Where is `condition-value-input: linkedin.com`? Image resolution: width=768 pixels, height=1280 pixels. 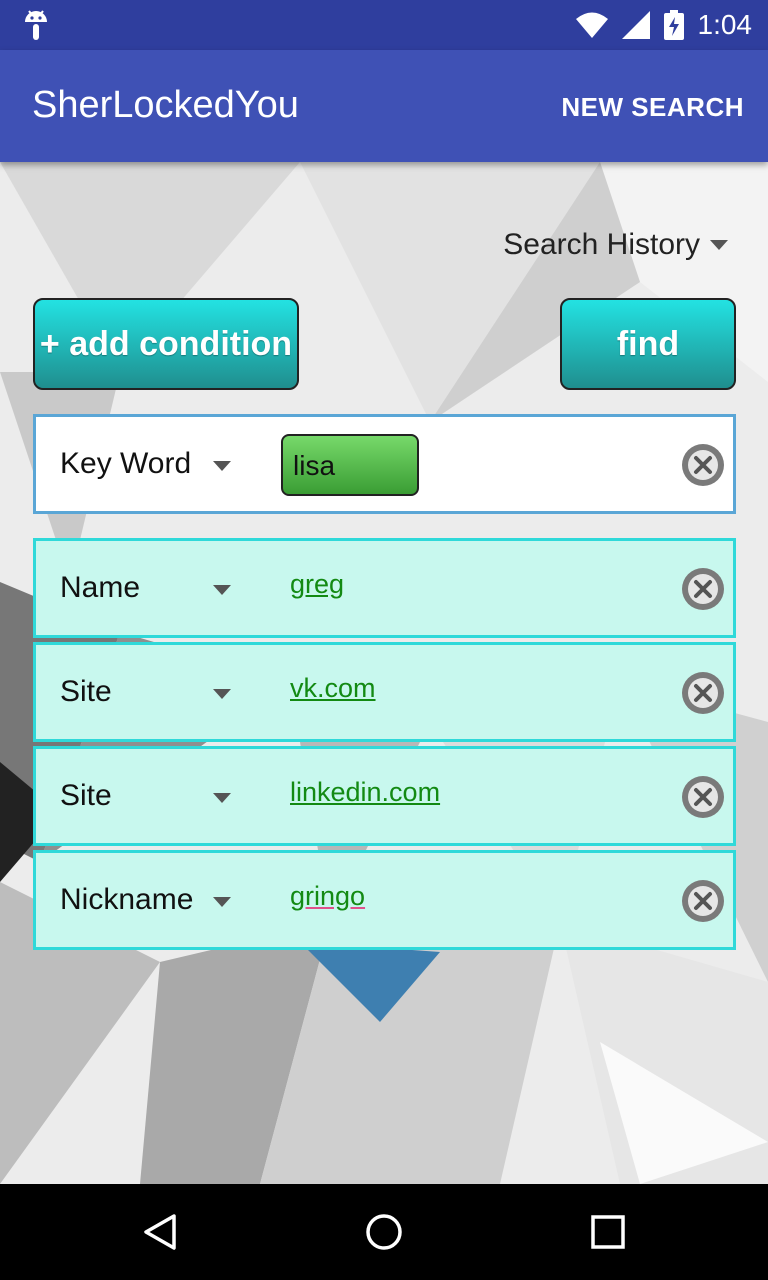 condition-value-input: linkedin.com is located at coordinates (365, 792).